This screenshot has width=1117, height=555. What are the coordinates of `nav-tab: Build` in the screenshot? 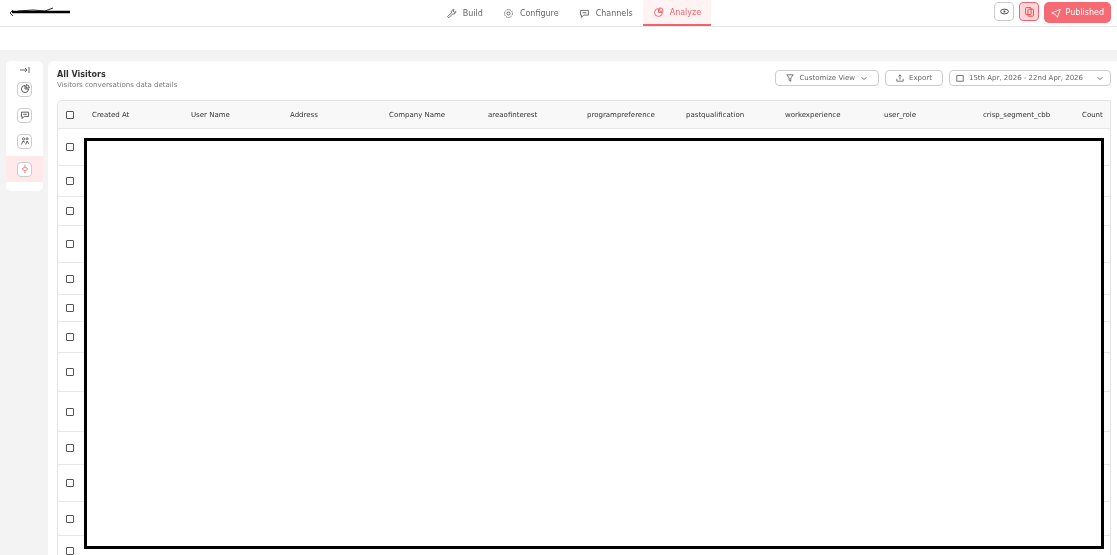 It's located at (464, 13).